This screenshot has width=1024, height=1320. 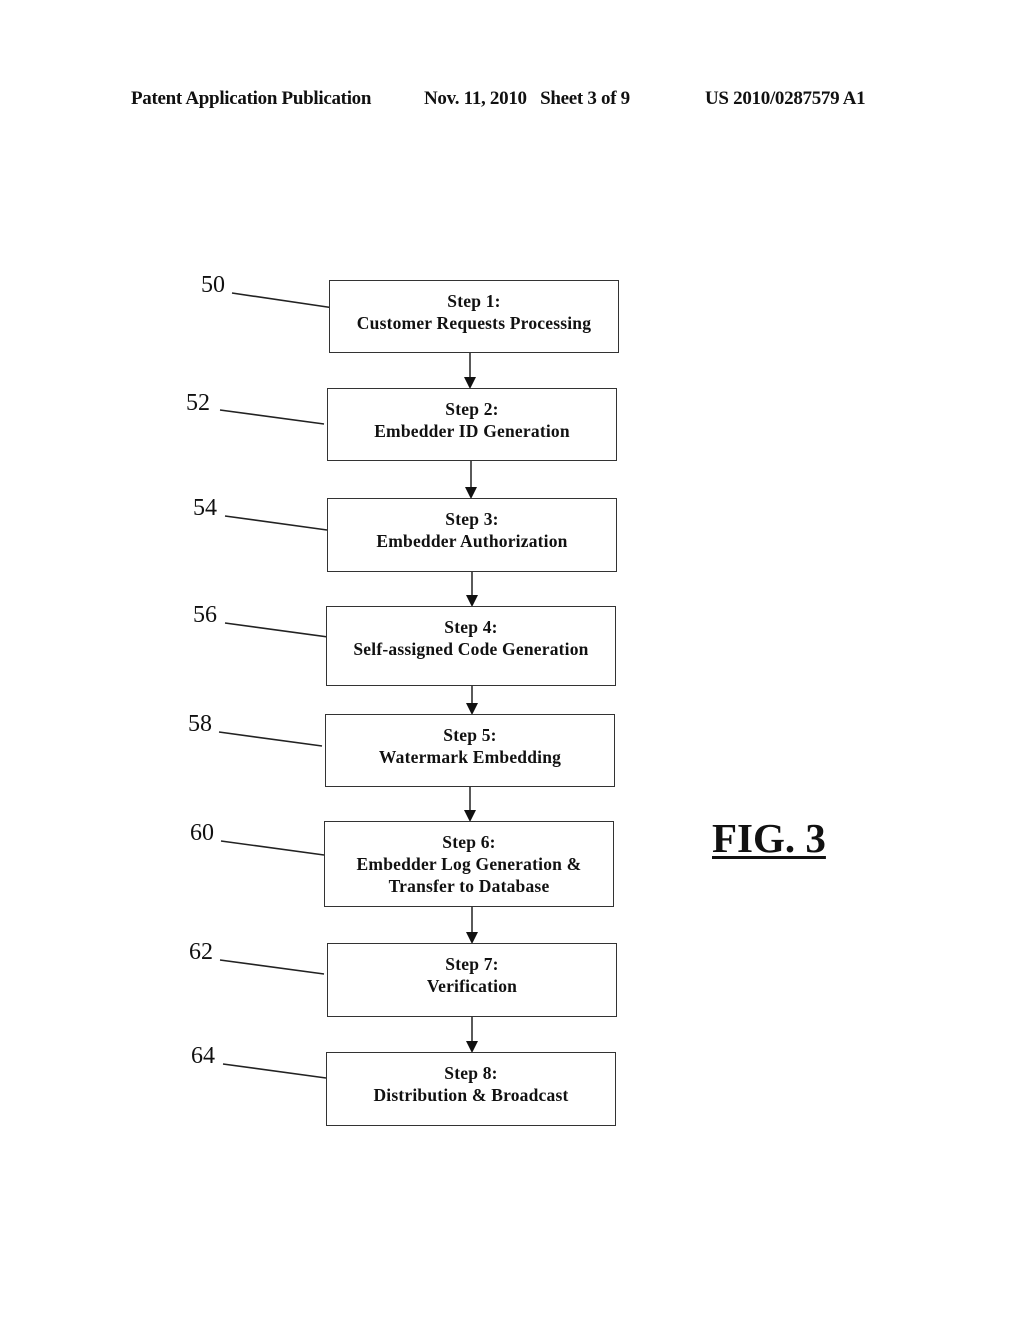 I want to click on step-title: Step 6:, so click(x=469, y=842).